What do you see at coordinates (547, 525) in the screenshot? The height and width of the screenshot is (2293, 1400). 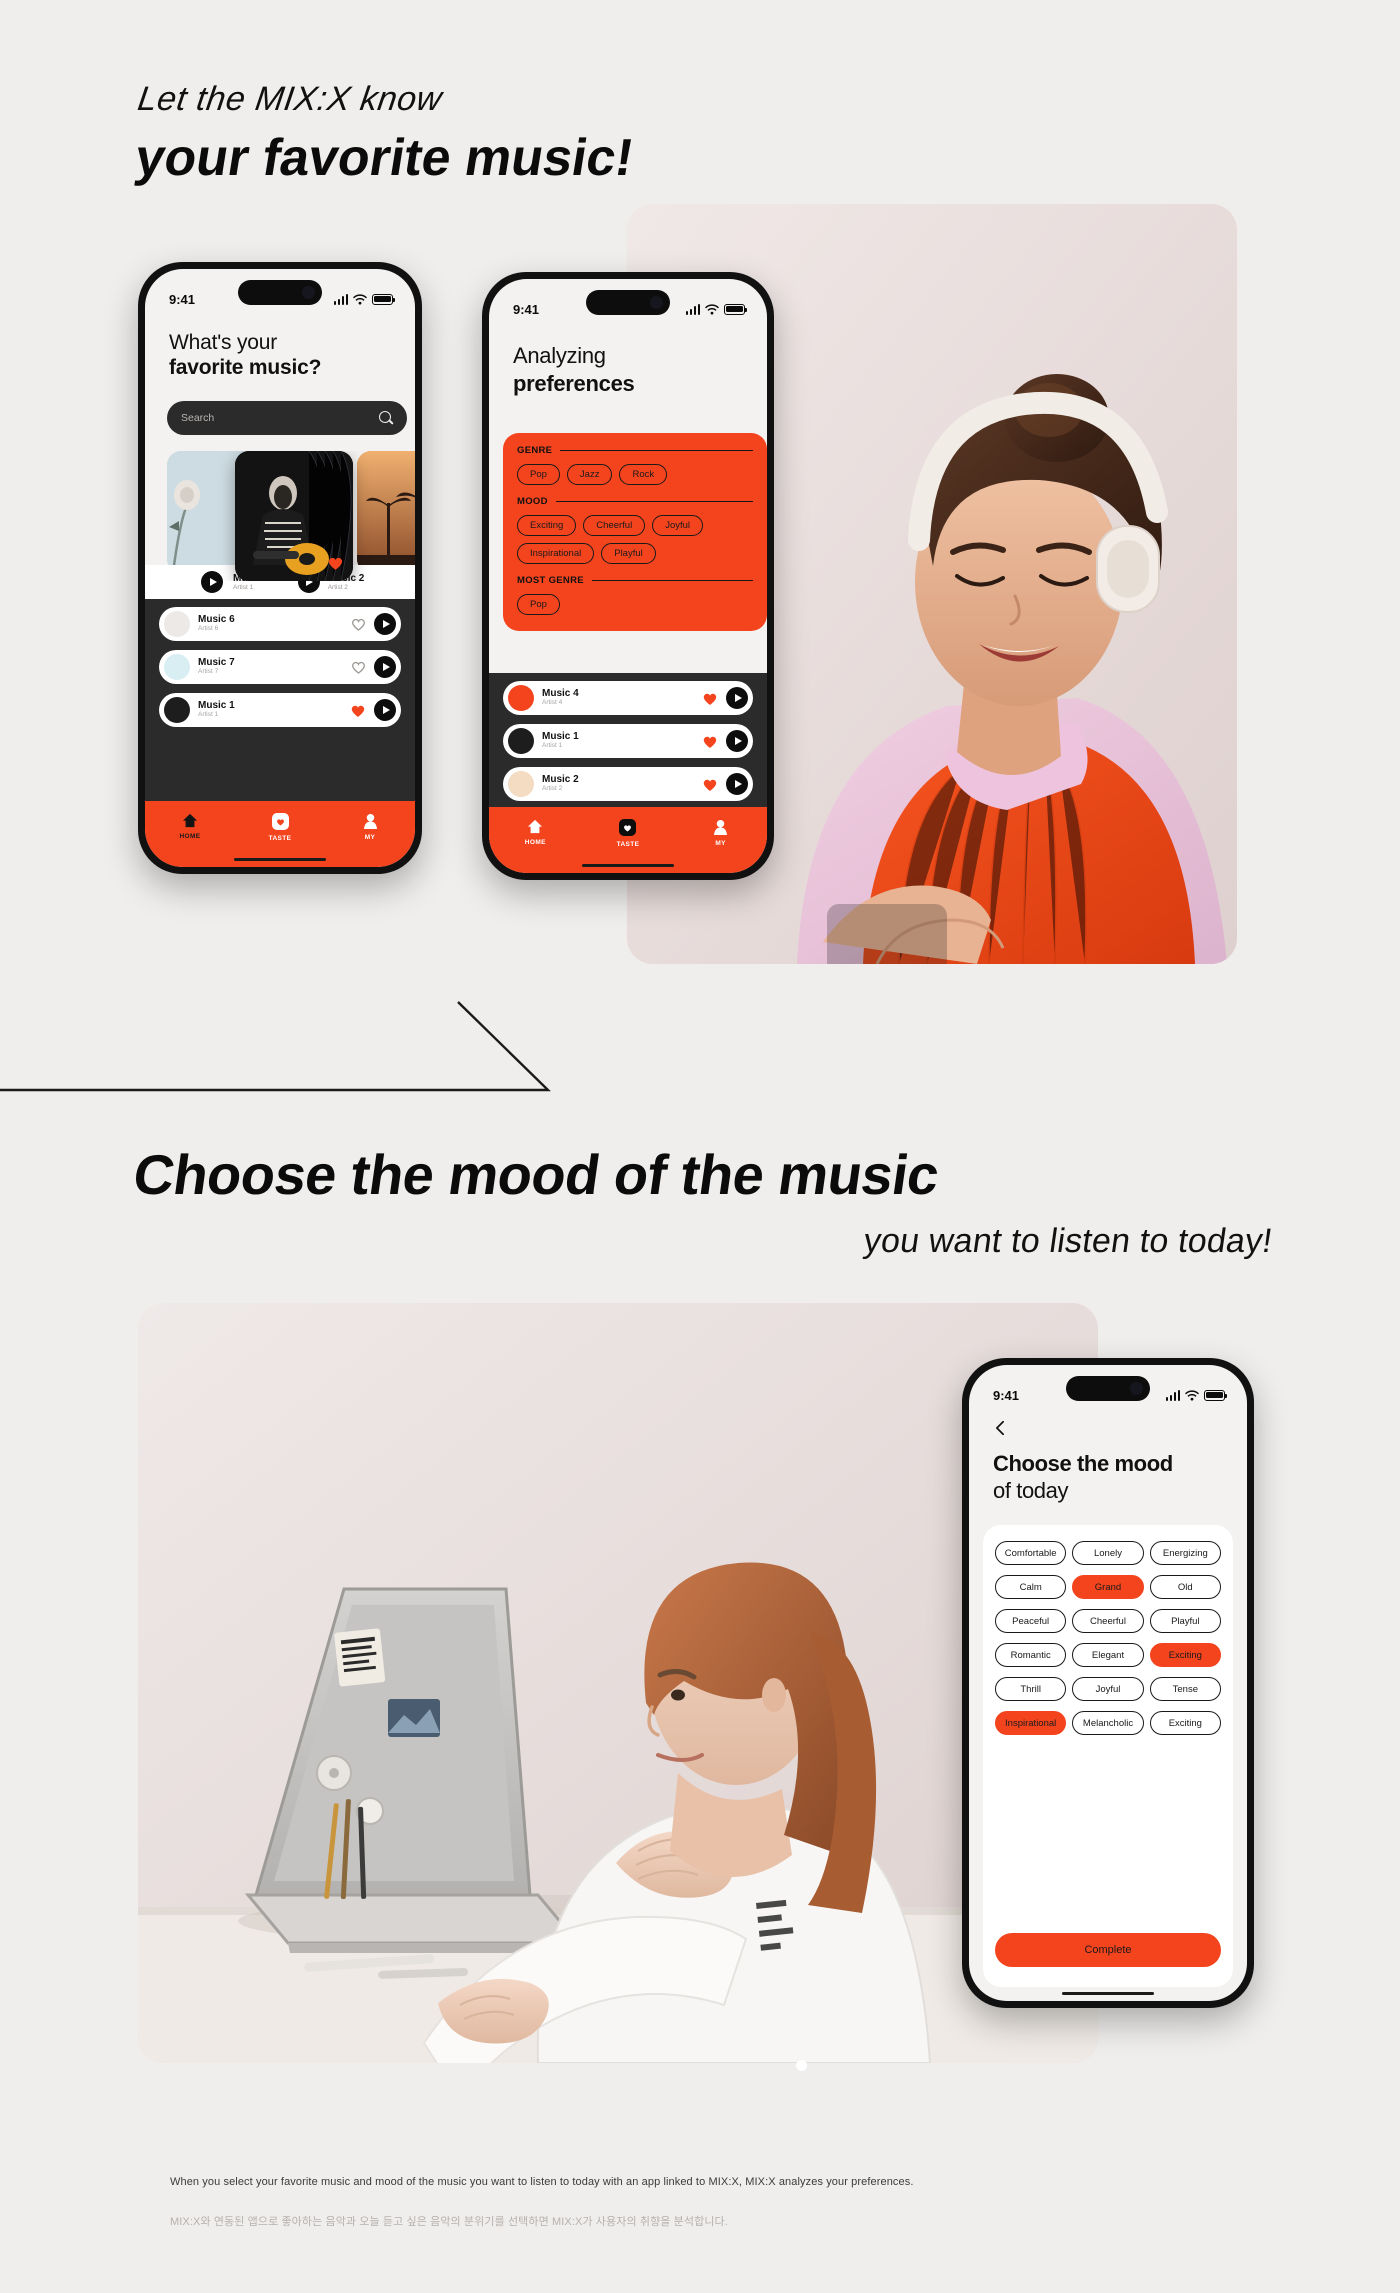 I see `chip-mood: Exciting` at bounding box center [547, 525].